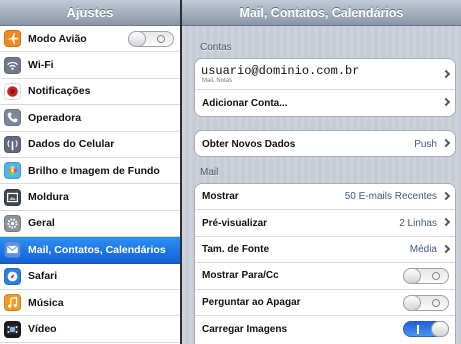 This screenshot has height=344, width=461. I want to click on fetch-label: Obter Novos Dados, so click(249, 144).